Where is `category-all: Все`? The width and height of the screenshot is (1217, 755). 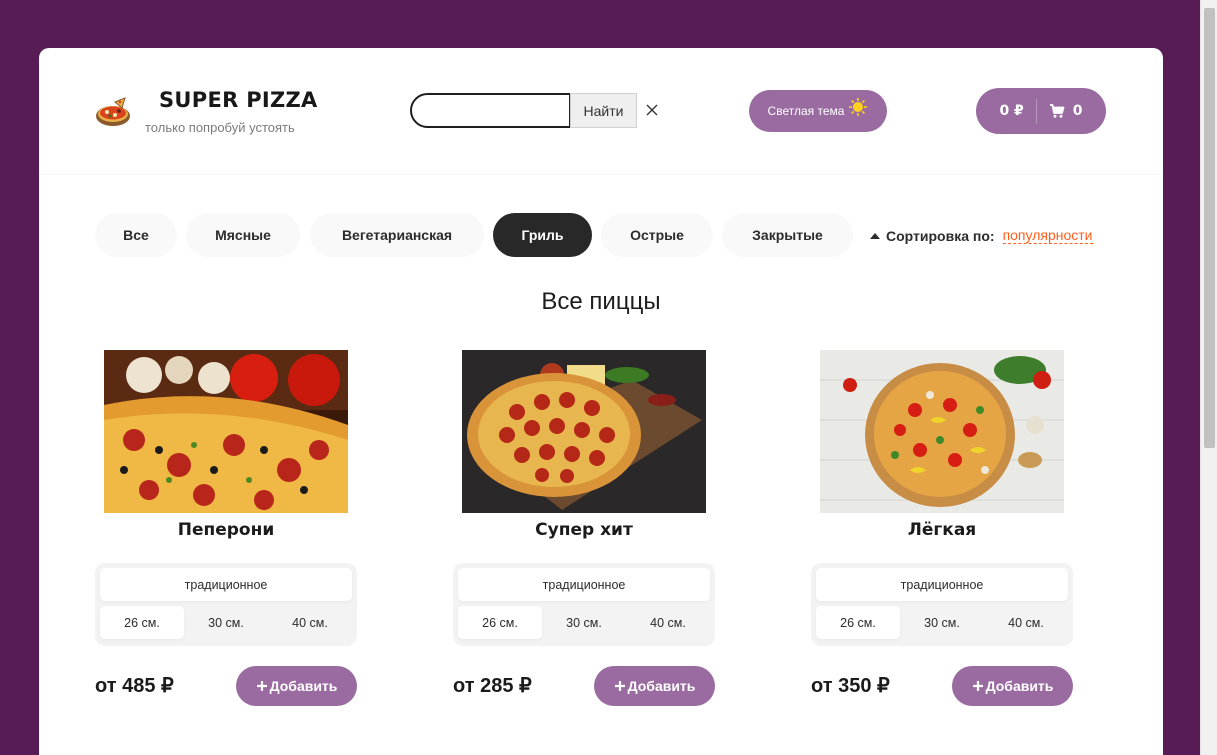 category-all: Все is located at coordinates (136, 235).